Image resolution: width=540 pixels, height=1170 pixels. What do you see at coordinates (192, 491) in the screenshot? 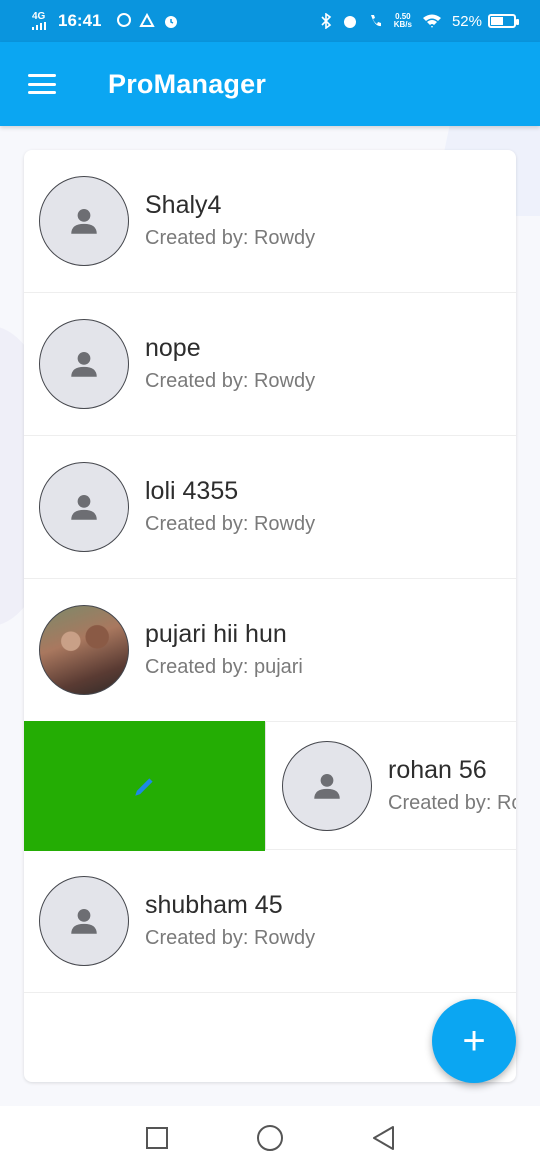
I see `project-name: loli 4355` at bounding box center [192, 491].